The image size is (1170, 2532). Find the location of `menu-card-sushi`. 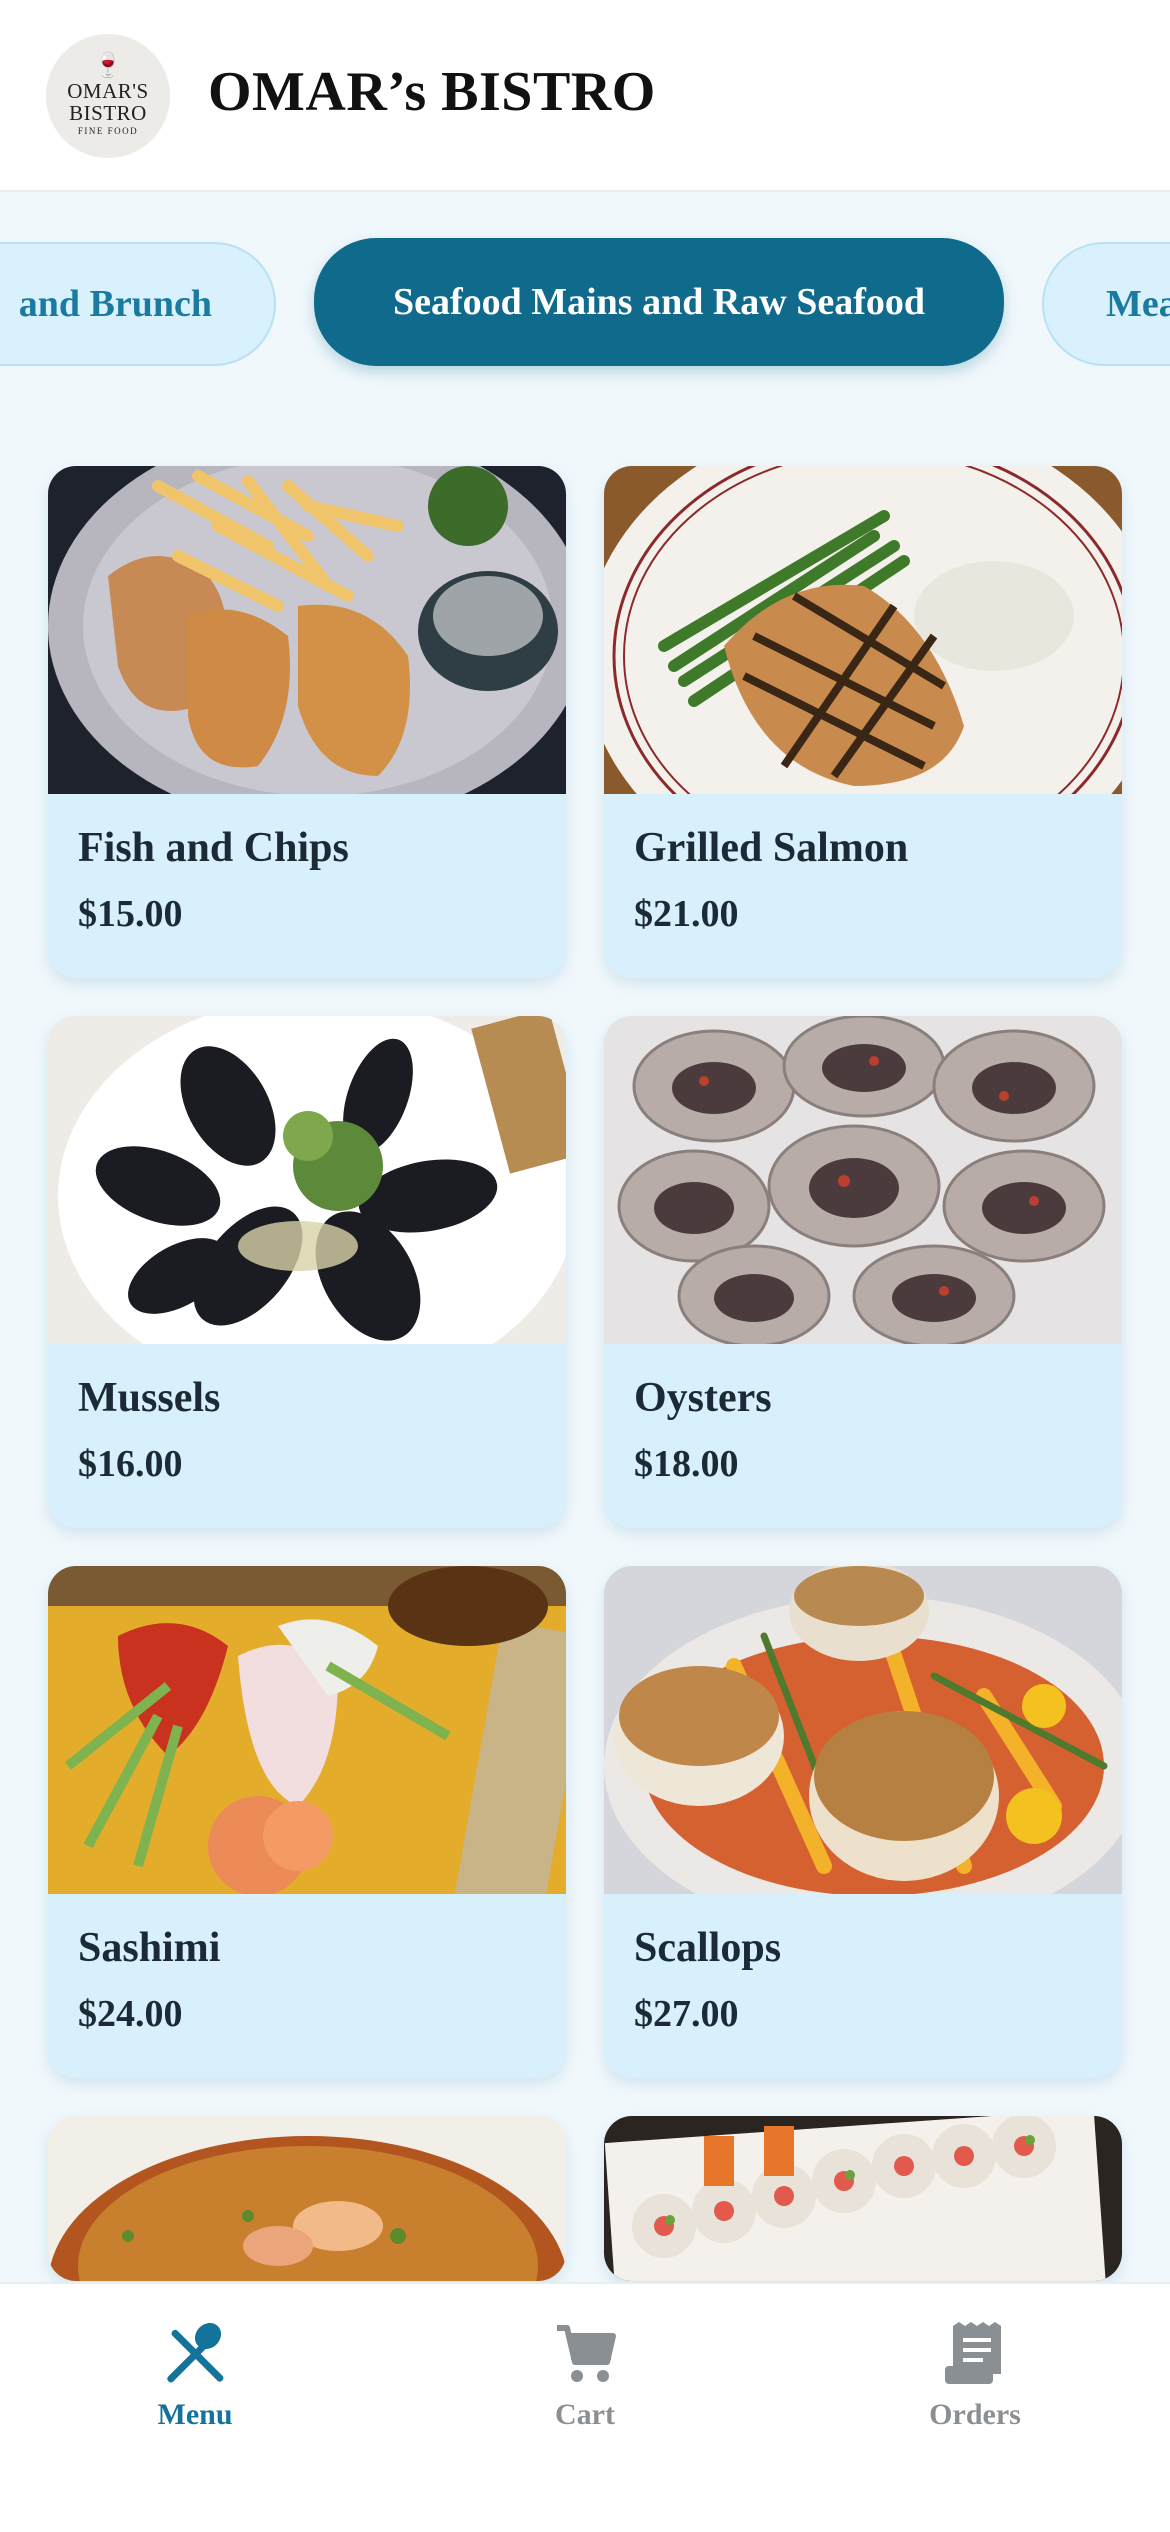

menu-card-sushi is located at coordinates (863, 2198).